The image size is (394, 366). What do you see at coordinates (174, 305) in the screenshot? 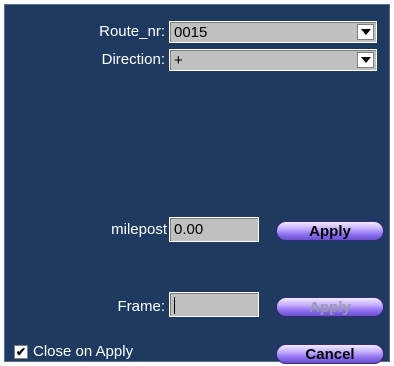
I see `text-caret` at bounding box center [174, 305].